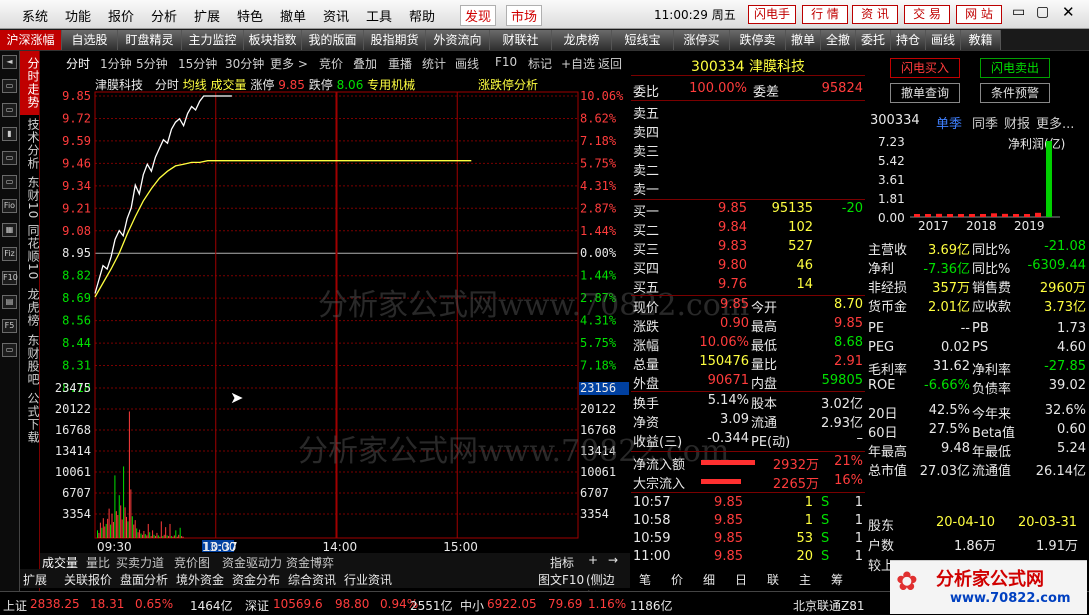 This screenshot has width=1089, height=615. What do you see at coordinates (645, 579) in the screenshot?
I see `quote-bottom-tab: 笔` at bounding box center [645, 579].